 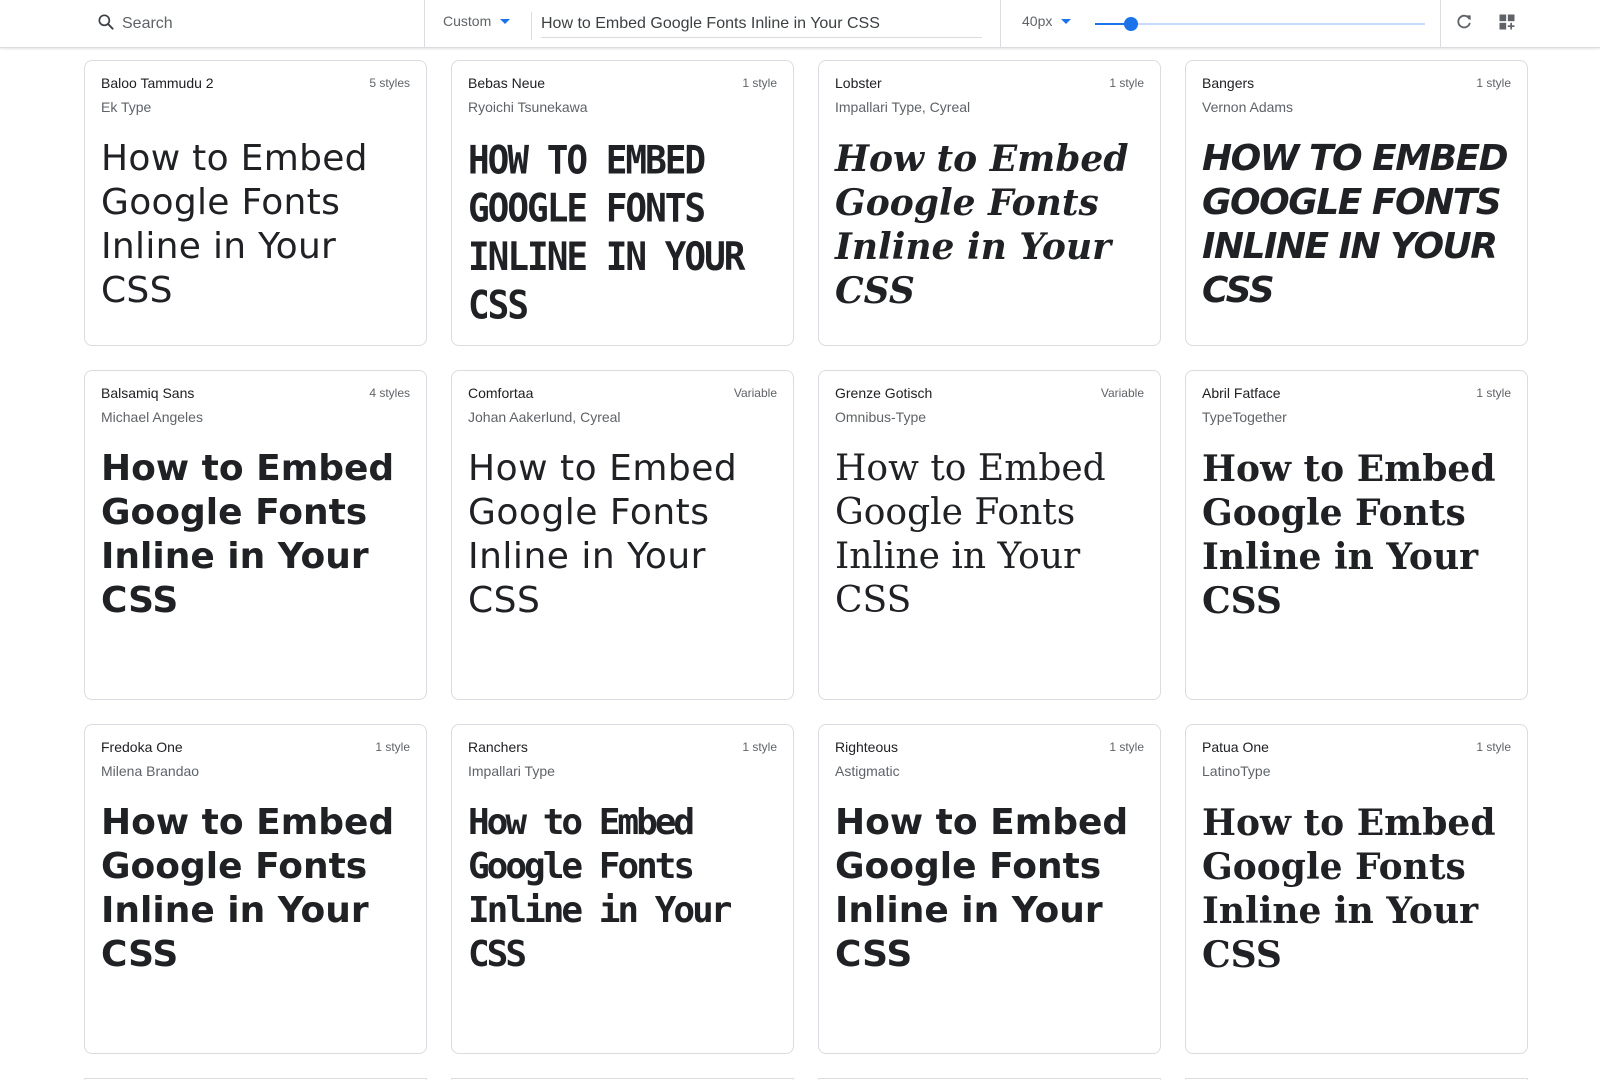 I want to click on font-name: Balsamiq Sans, so click(x=147, y=393).